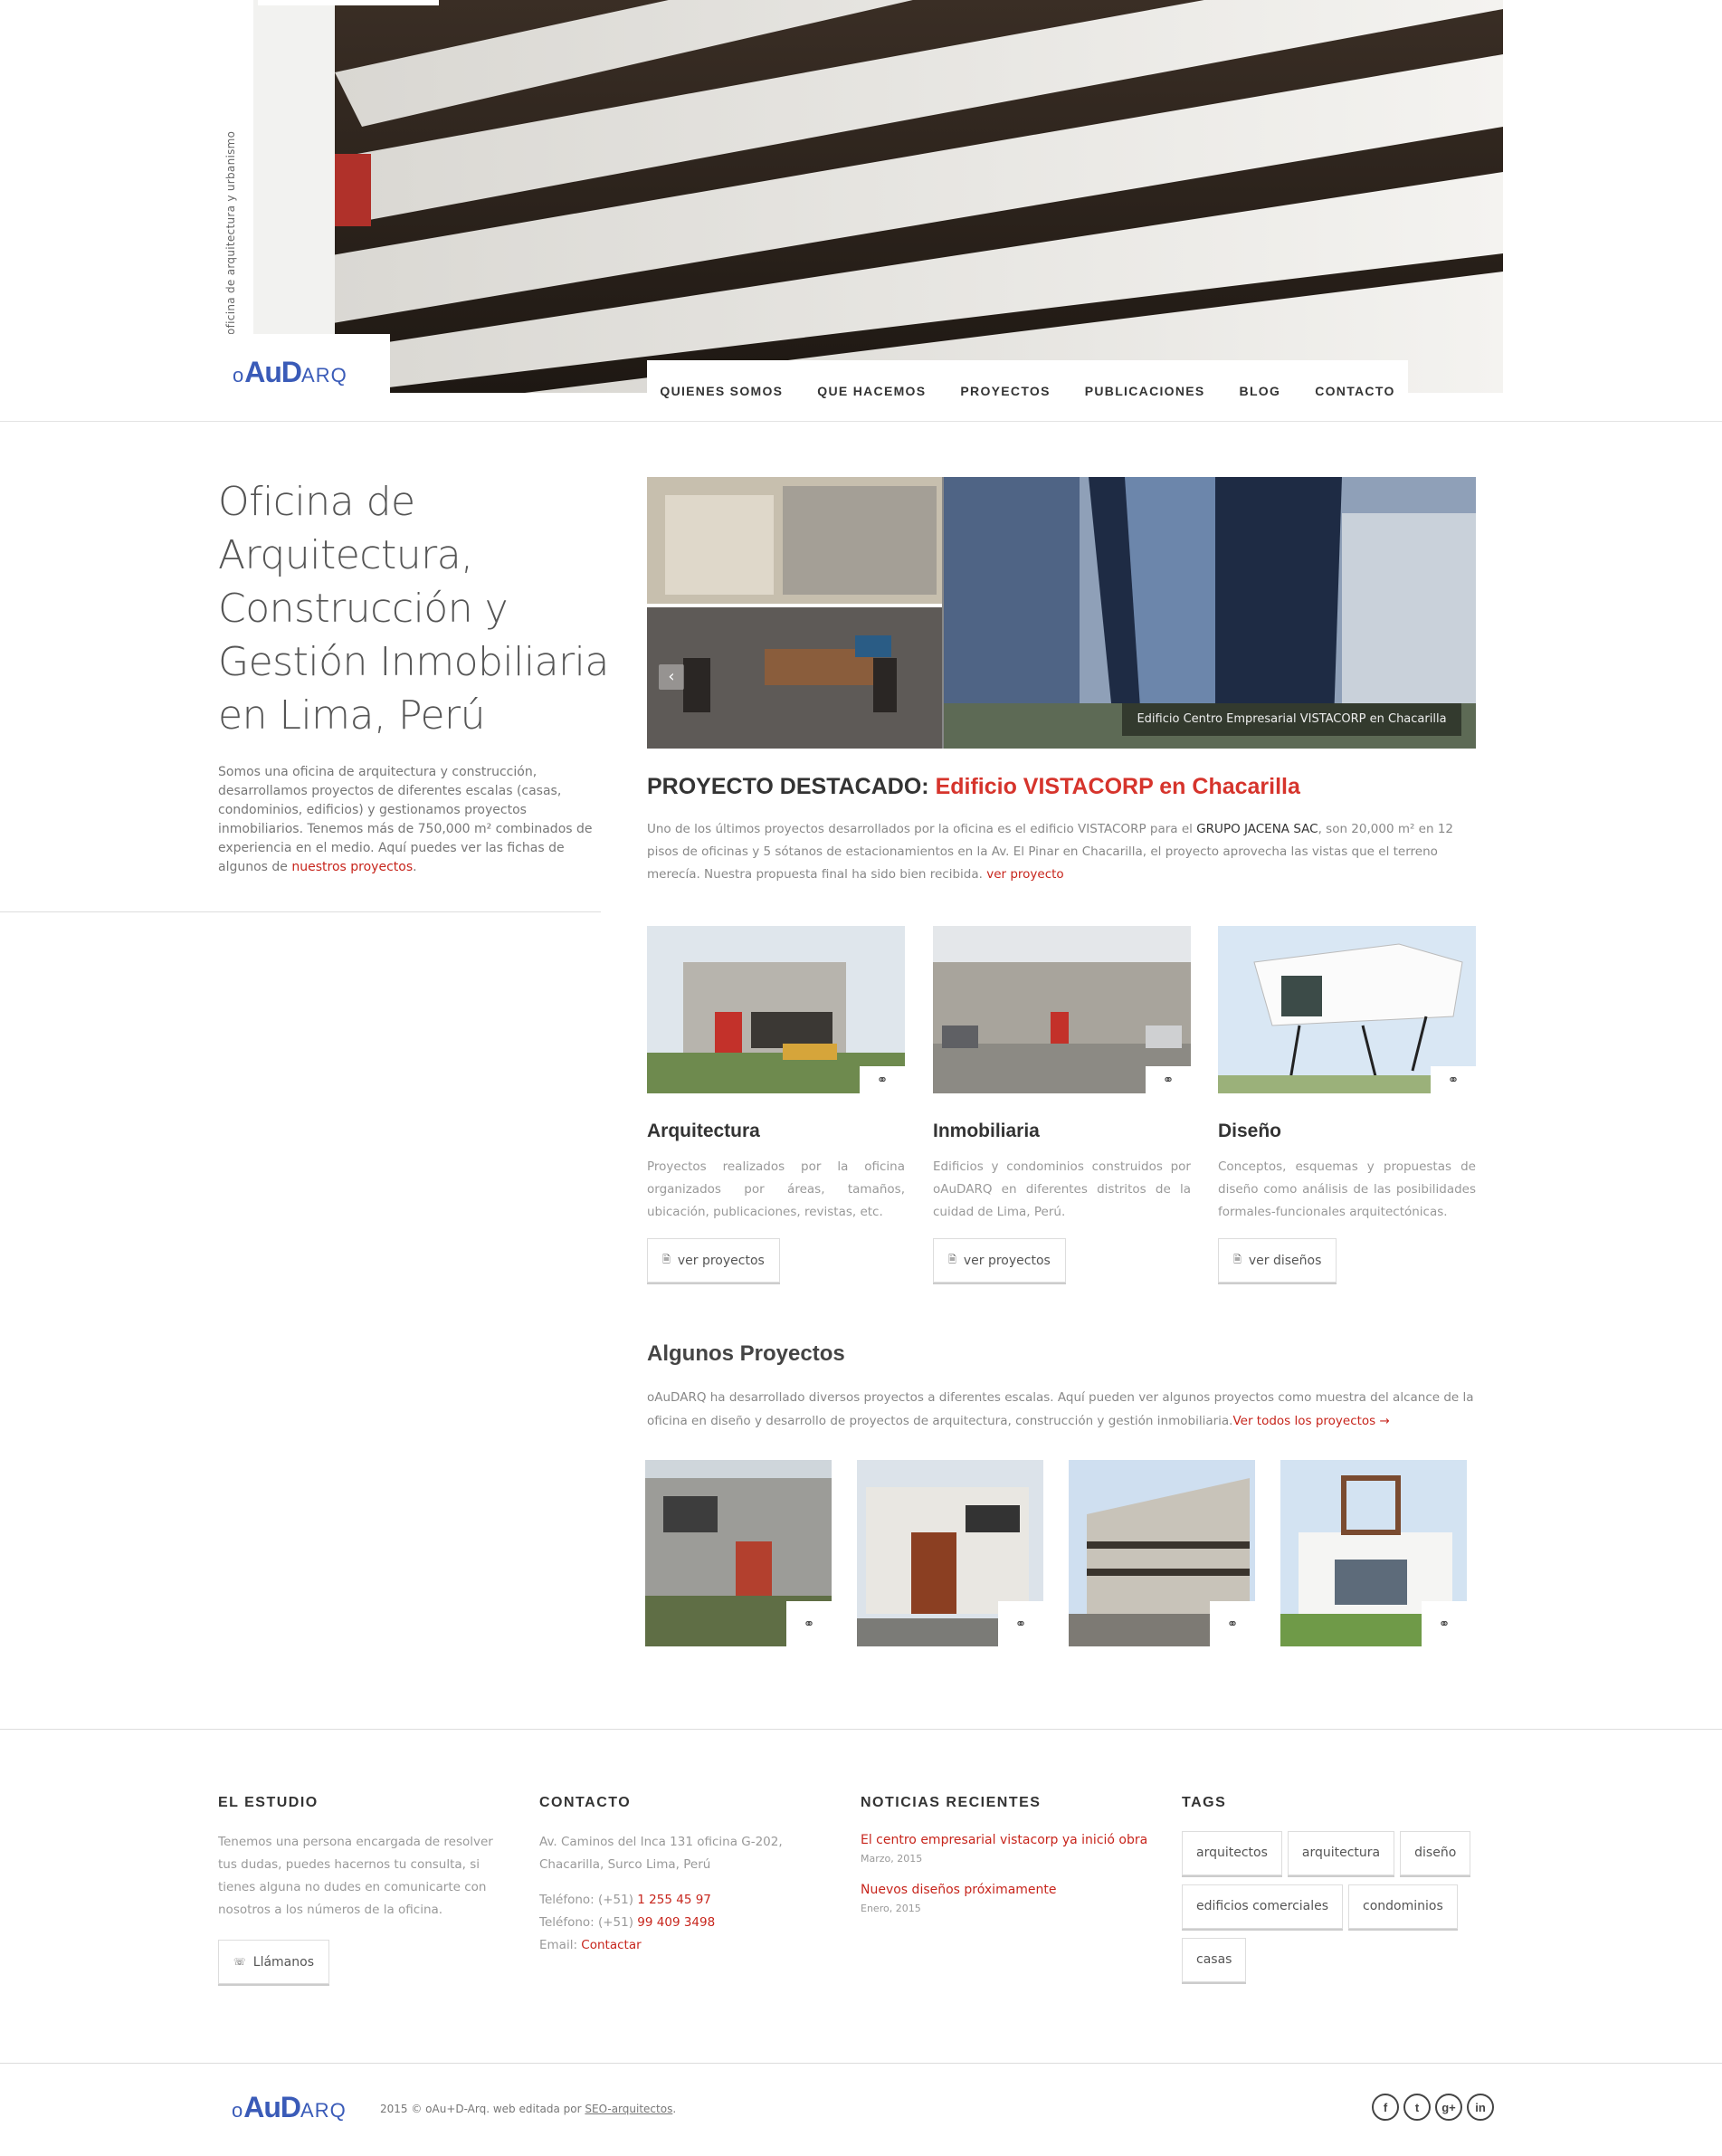 Image resolution: width=1722 pixels, height=2156 pixels. I want to click on document-icon: 🗎, so click(1237, 1259).